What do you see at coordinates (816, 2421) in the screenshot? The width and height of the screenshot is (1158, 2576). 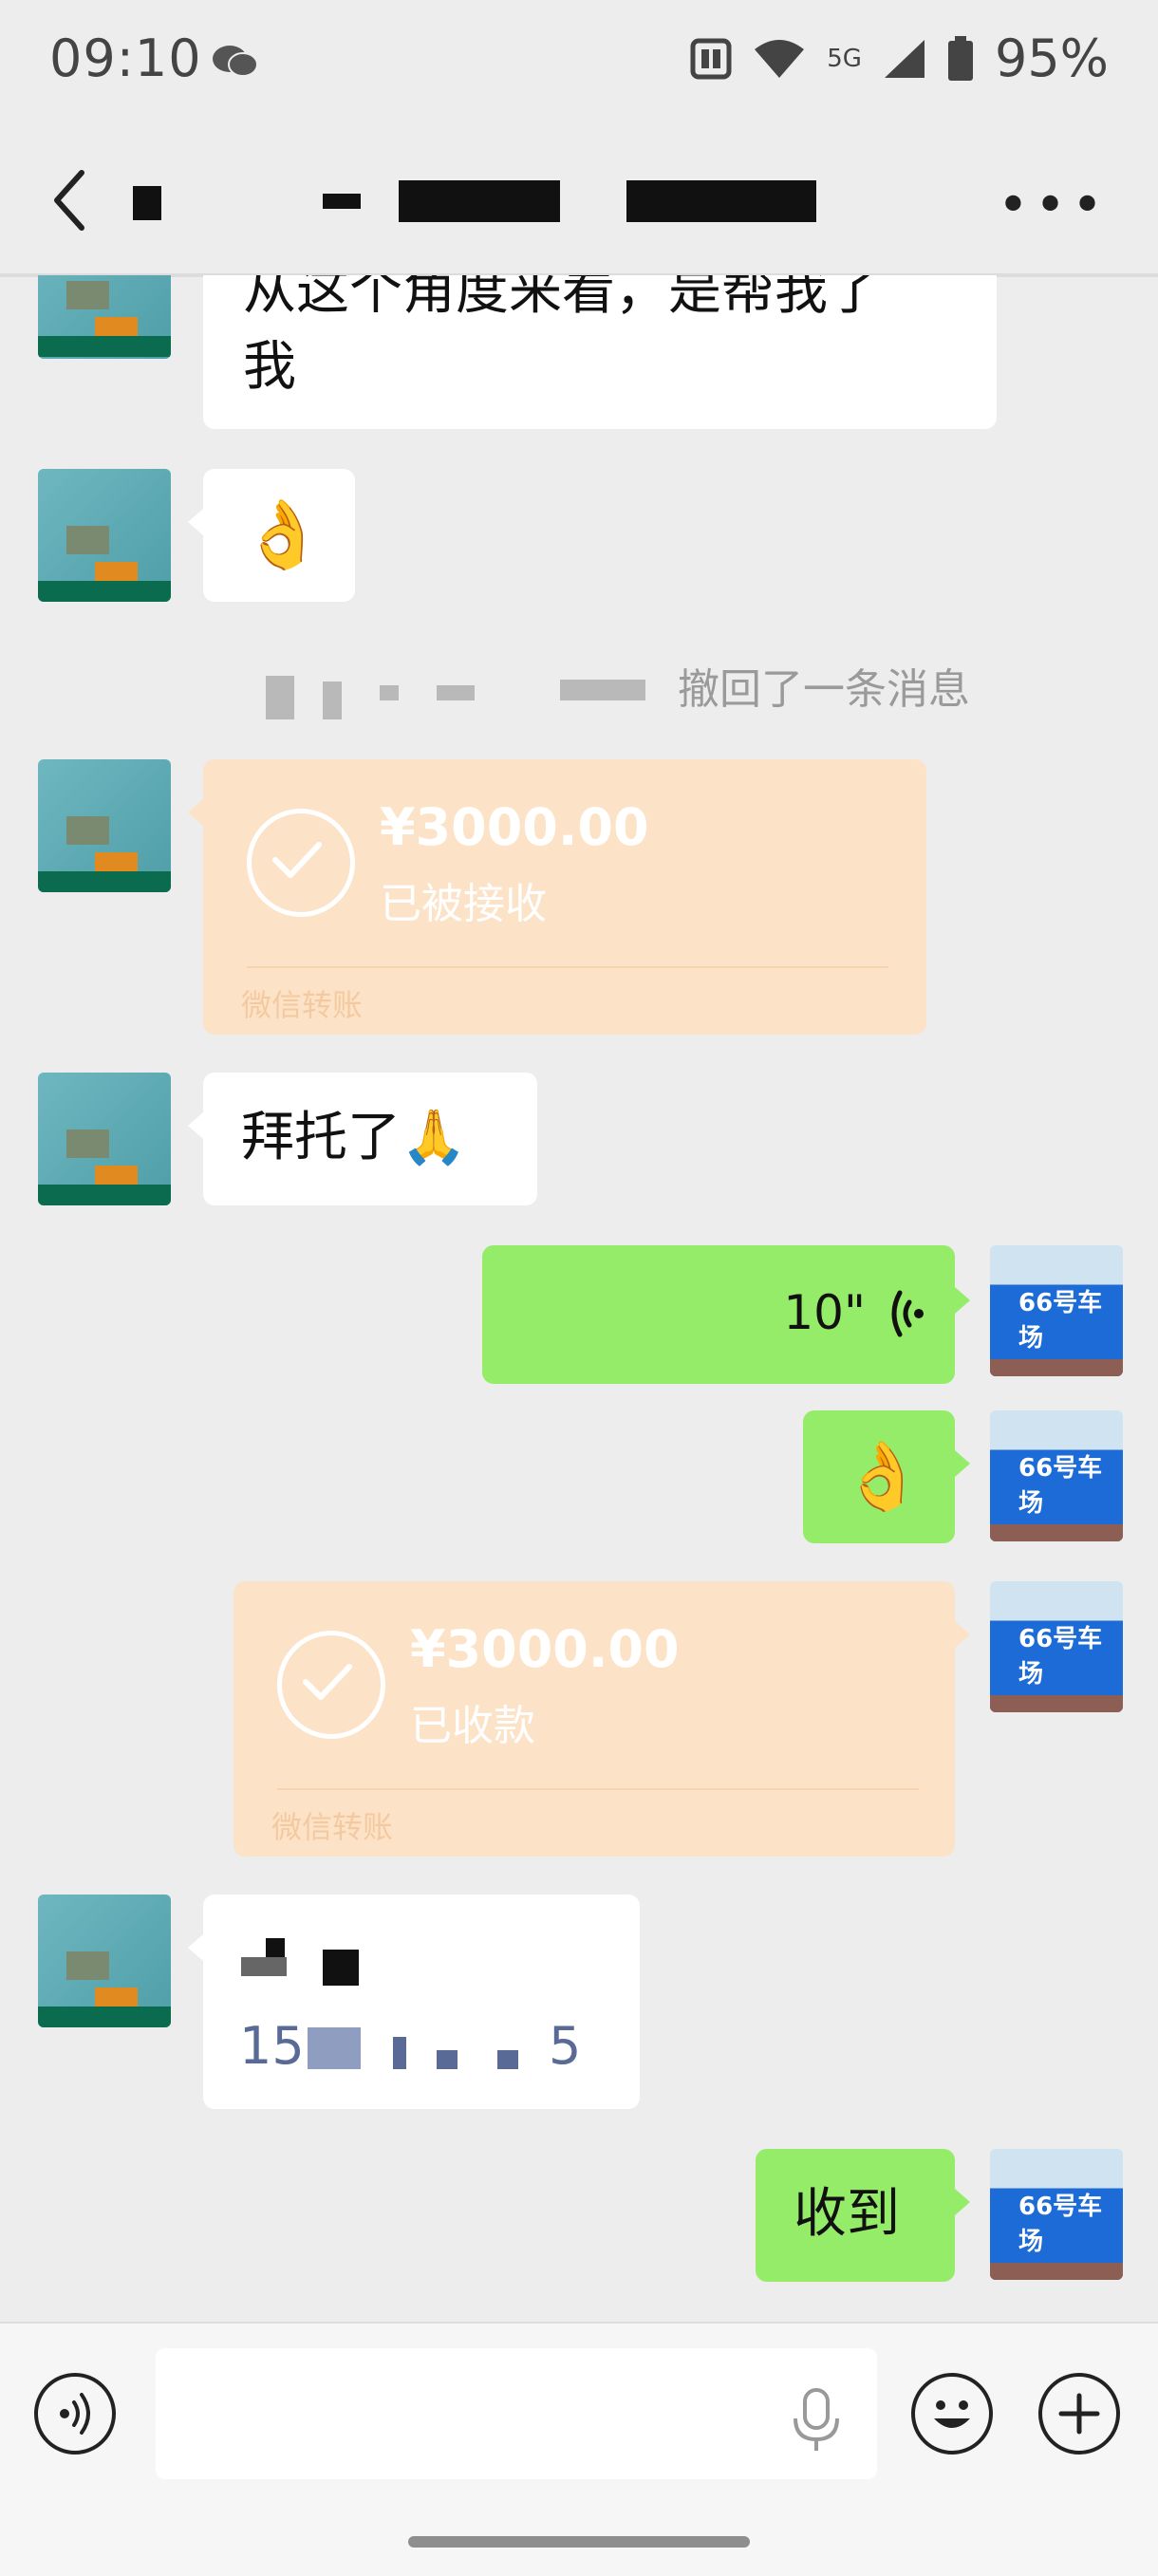 I see `microphone-icon` at bounding box center [816, 2421].